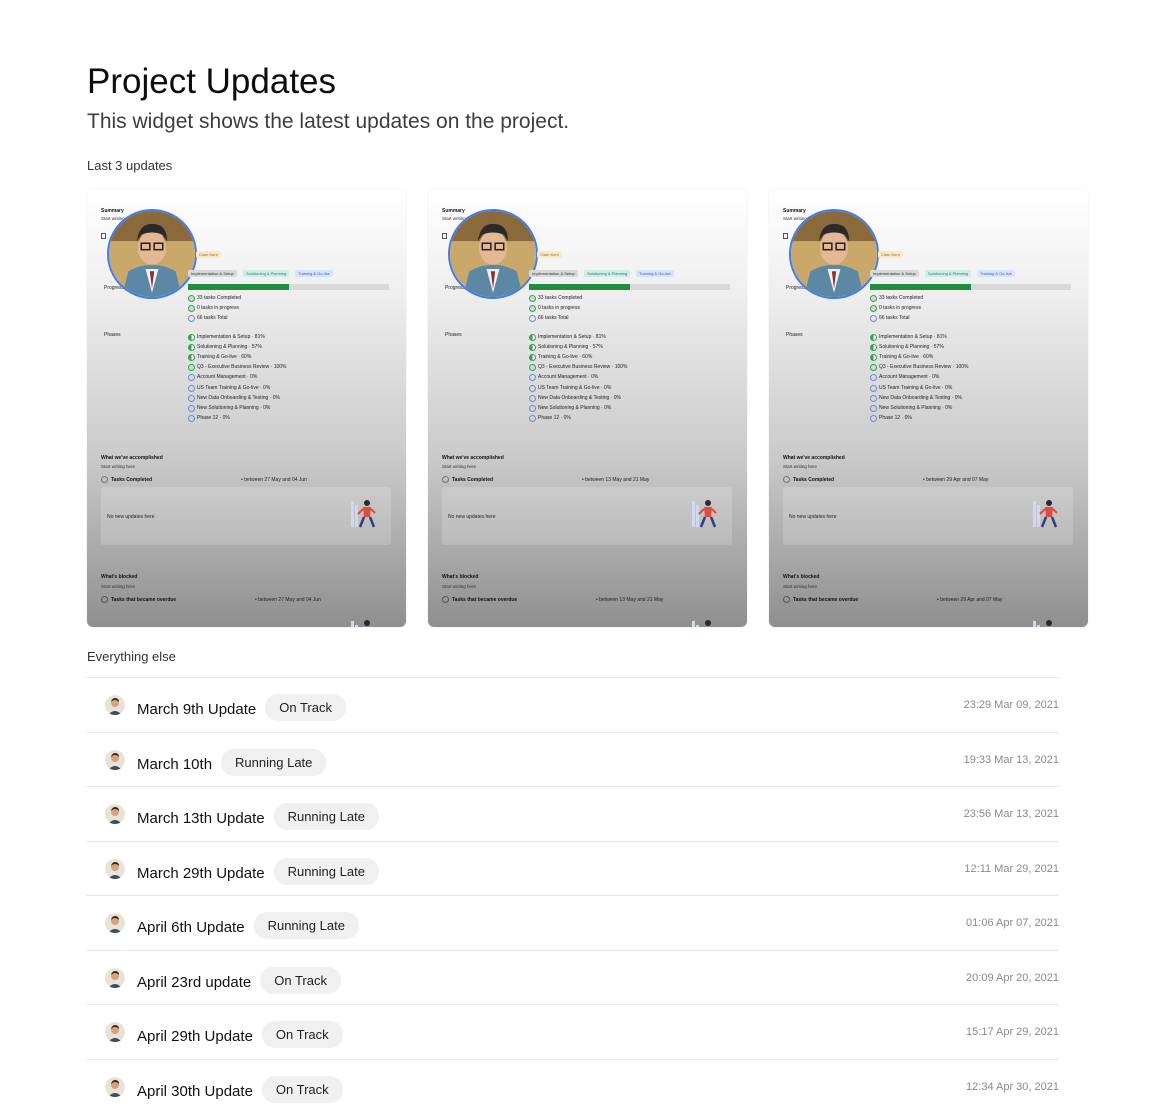 The width and height of the screenshot is (1158, 1113). I want to click on update-timestamp: 12:11 Mar 29, 2021, so click(1011, 869).